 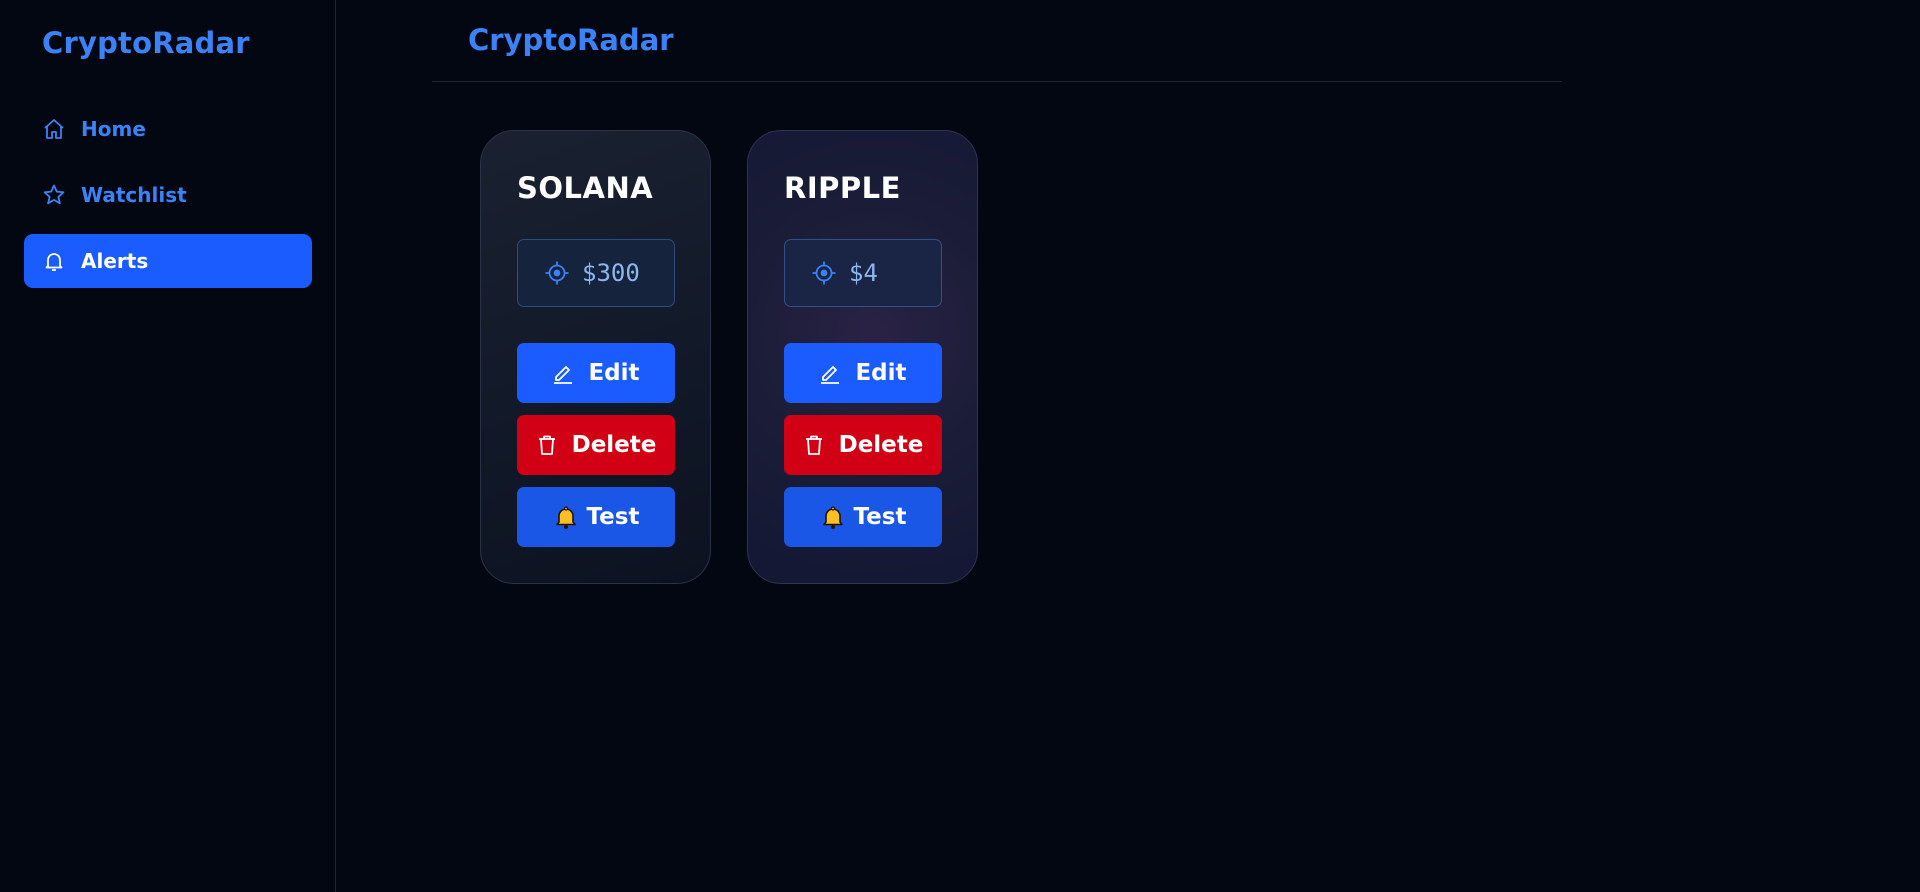 I want to click on sidebar-item-watchlist: Watchlist, so click(x=168, y=195).